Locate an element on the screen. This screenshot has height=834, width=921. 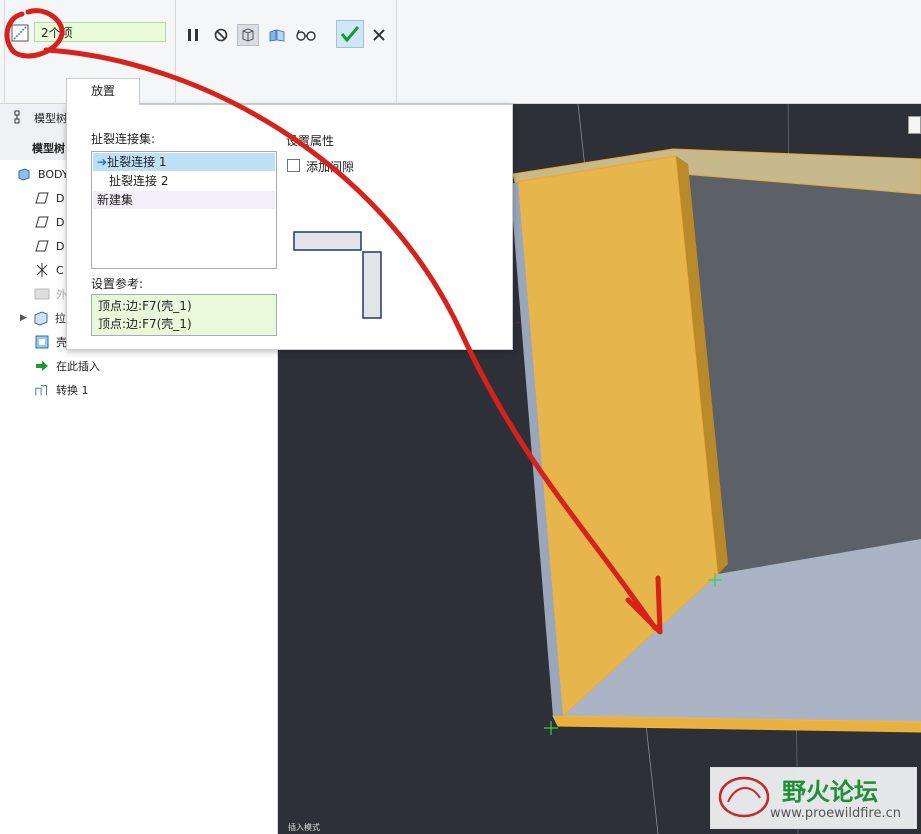
watermark-url: www.proewildfire.cn is located at coordinates (835, 813).